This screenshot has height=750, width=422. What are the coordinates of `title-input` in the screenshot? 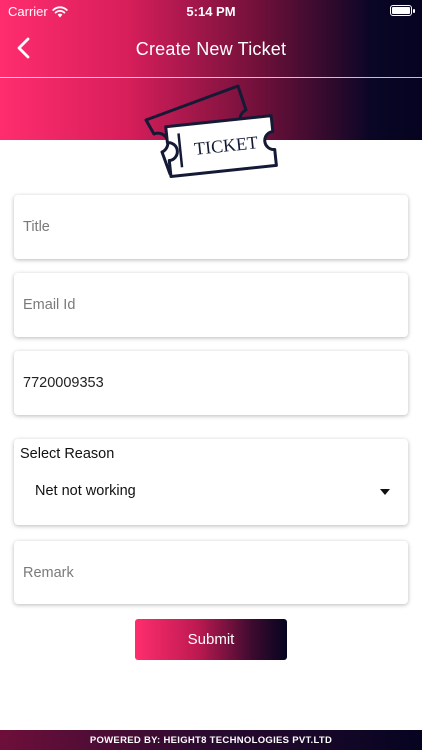 It's located at (211, 227).